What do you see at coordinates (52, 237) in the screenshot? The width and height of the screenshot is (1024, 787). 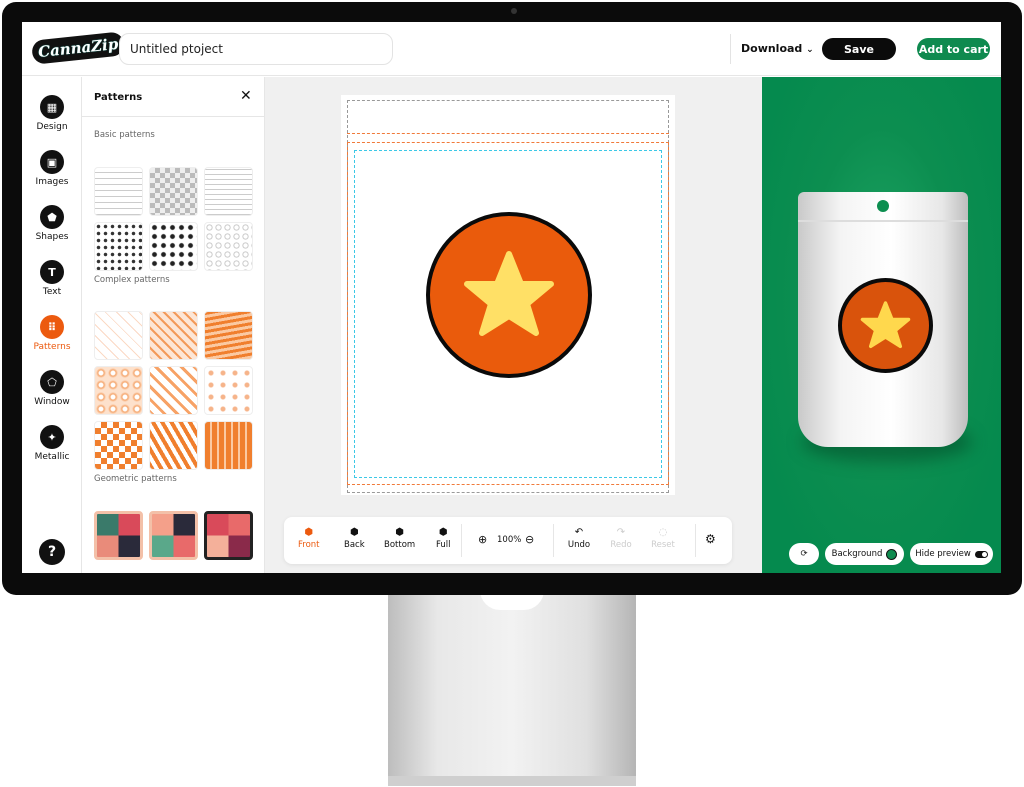 I see `rail-item-label: Shapes` at bounding box center [52, 237].